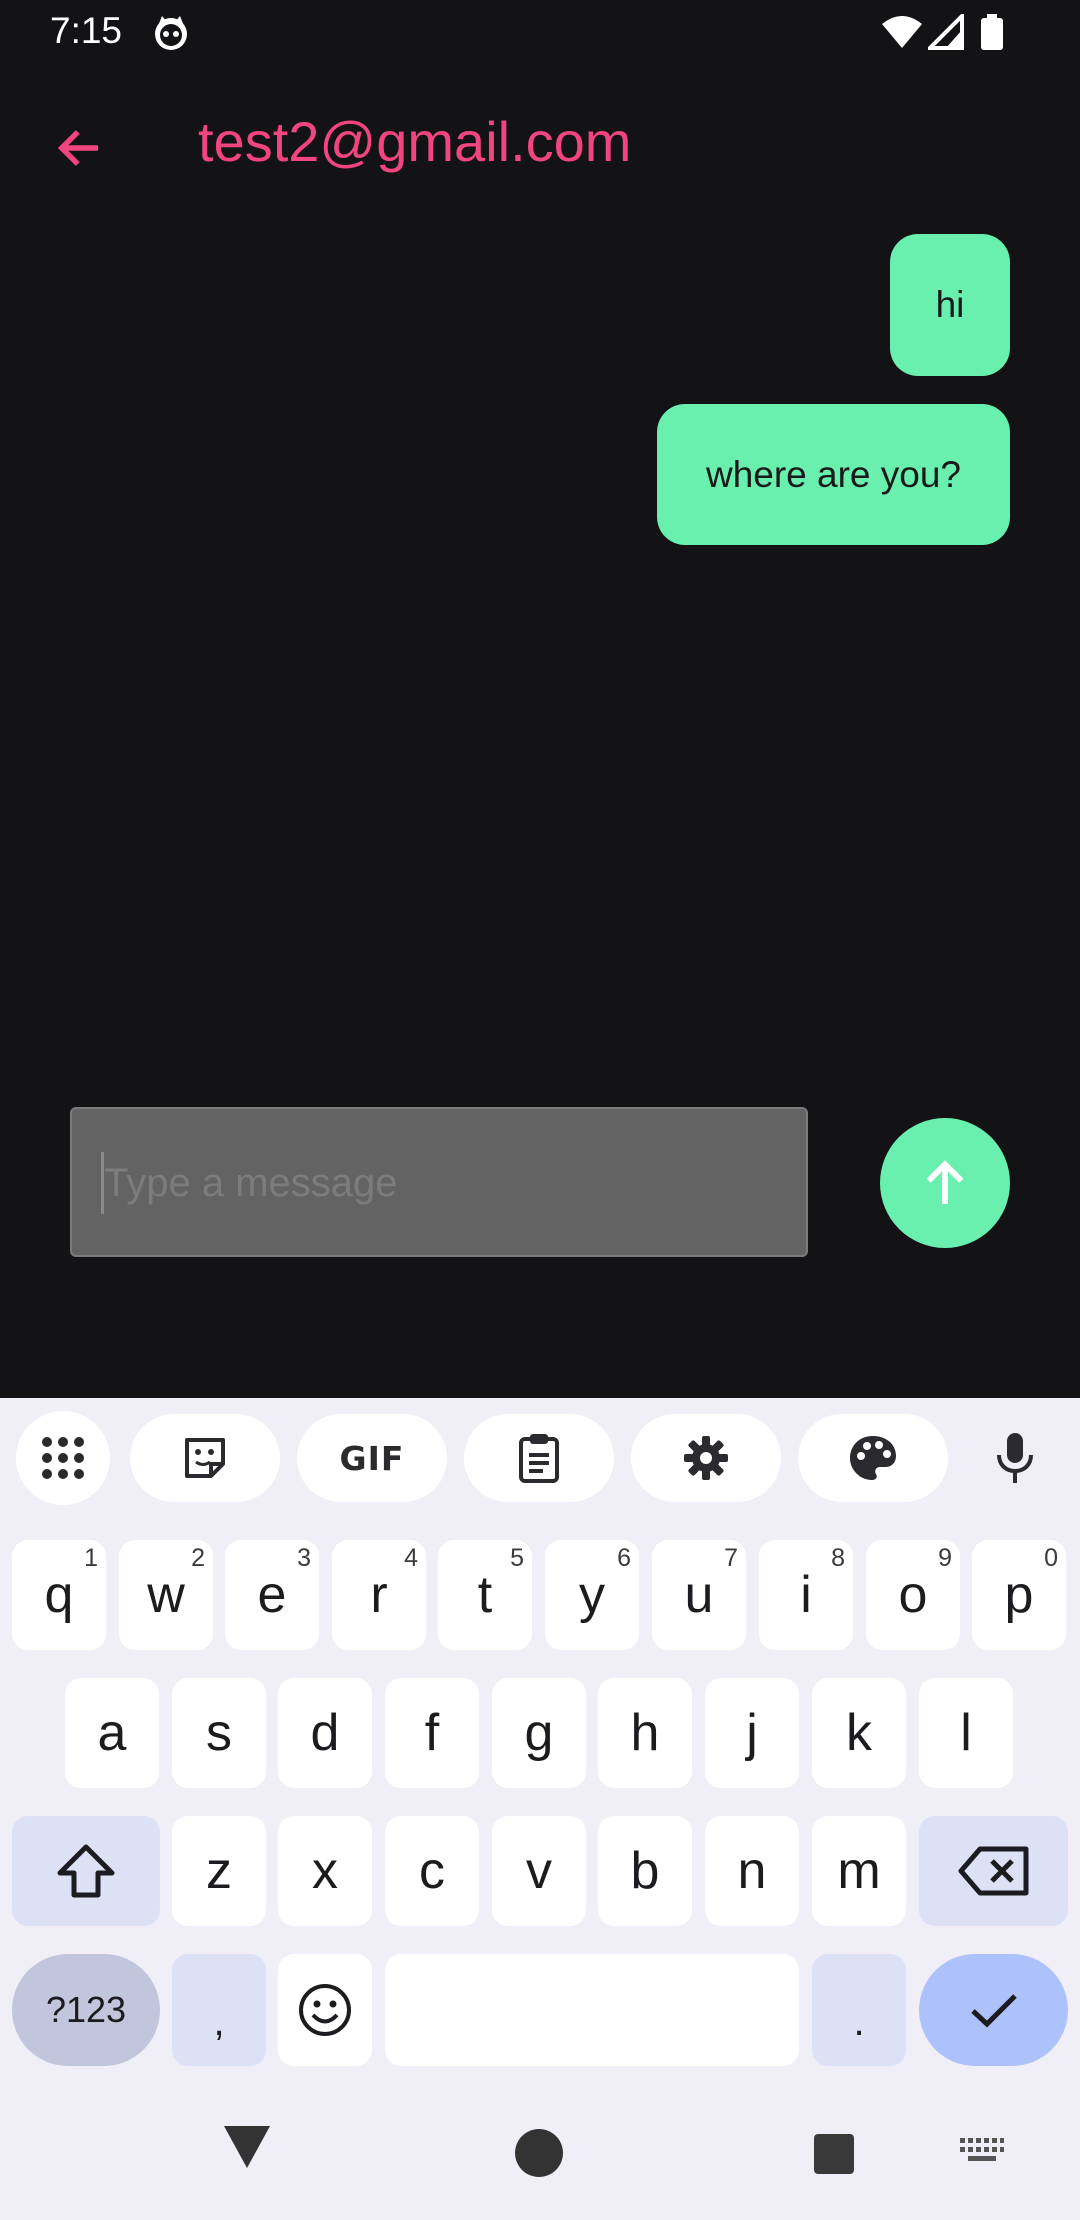 This screenshot has height=2220, width=1080. I want to click on key-s: s, so click(219, 1733).